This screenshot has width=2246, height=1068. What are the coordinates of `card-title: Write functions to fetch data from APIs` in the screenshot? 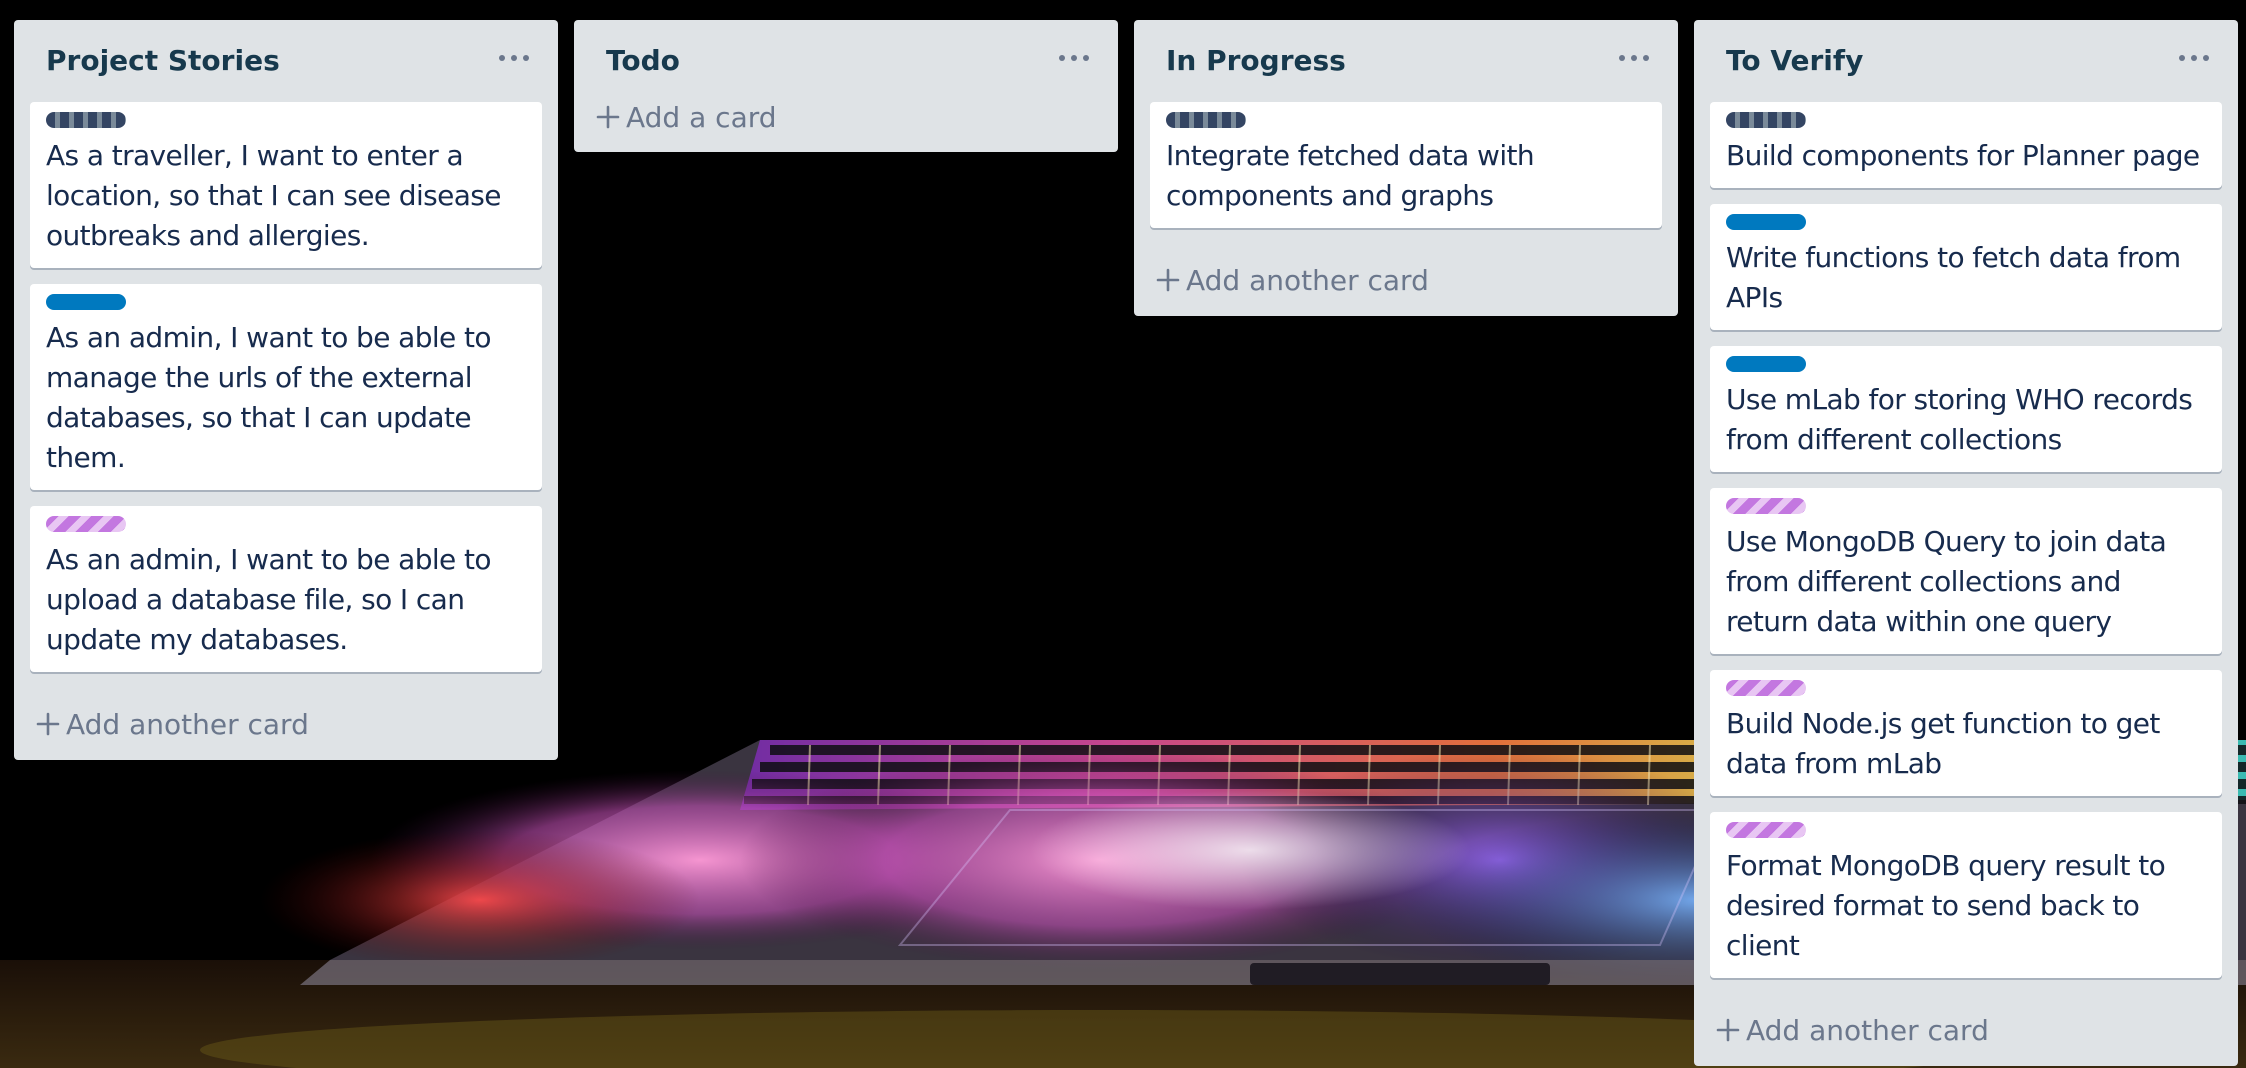 It's located at (1953, 277).